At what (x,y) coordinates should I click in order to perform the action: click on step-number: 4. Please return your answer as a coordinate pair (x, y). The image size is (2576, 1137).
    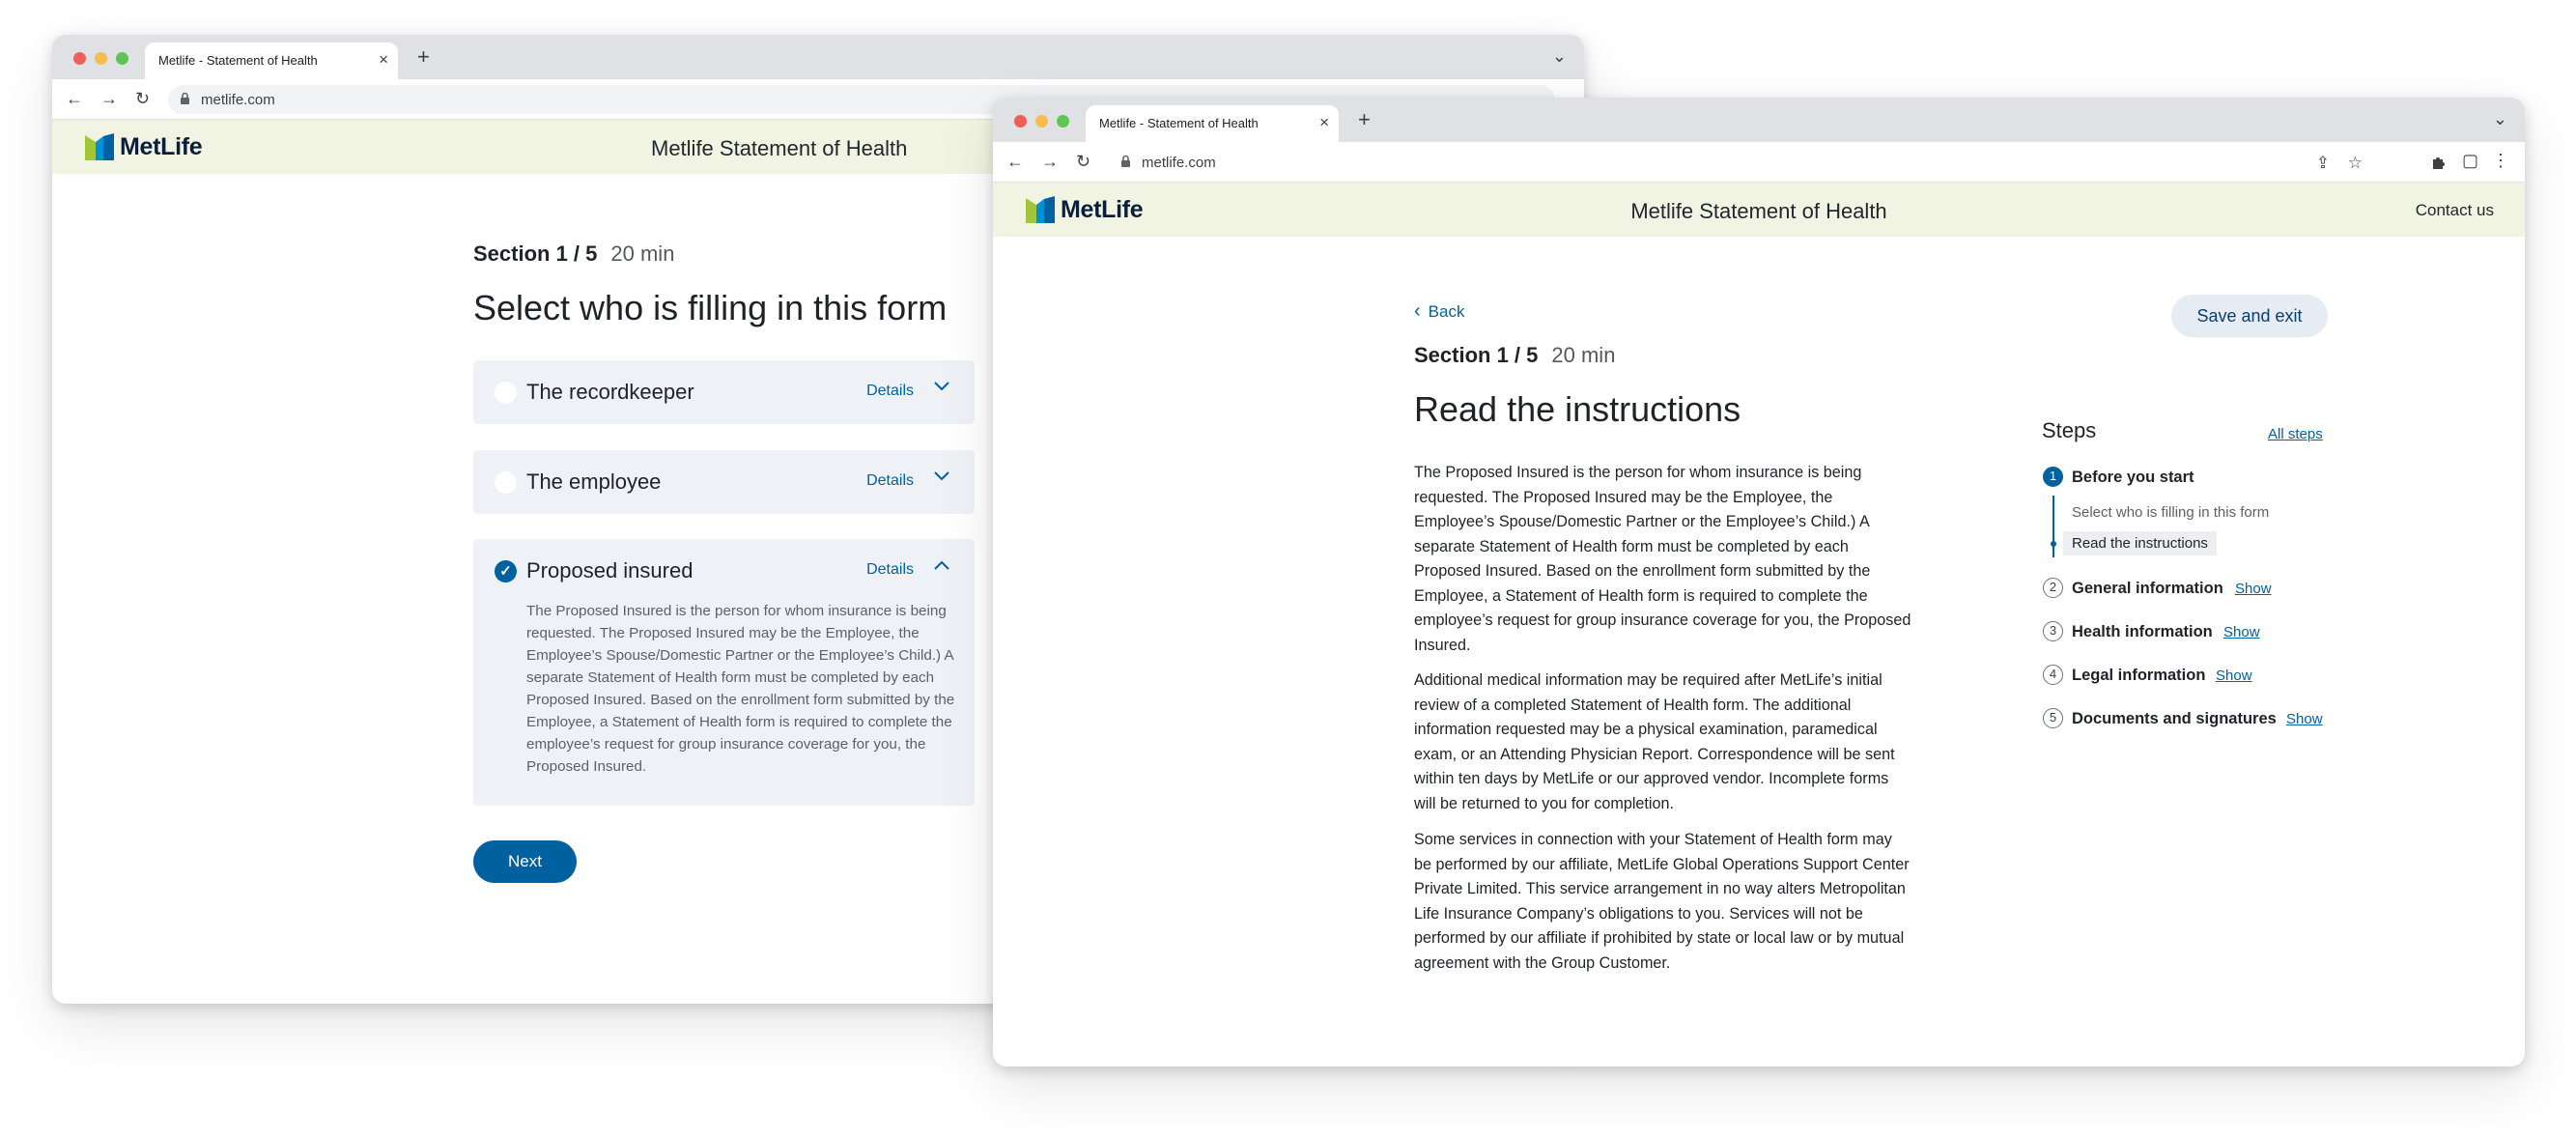
    Looking at the image, I should click on (2053, 675).